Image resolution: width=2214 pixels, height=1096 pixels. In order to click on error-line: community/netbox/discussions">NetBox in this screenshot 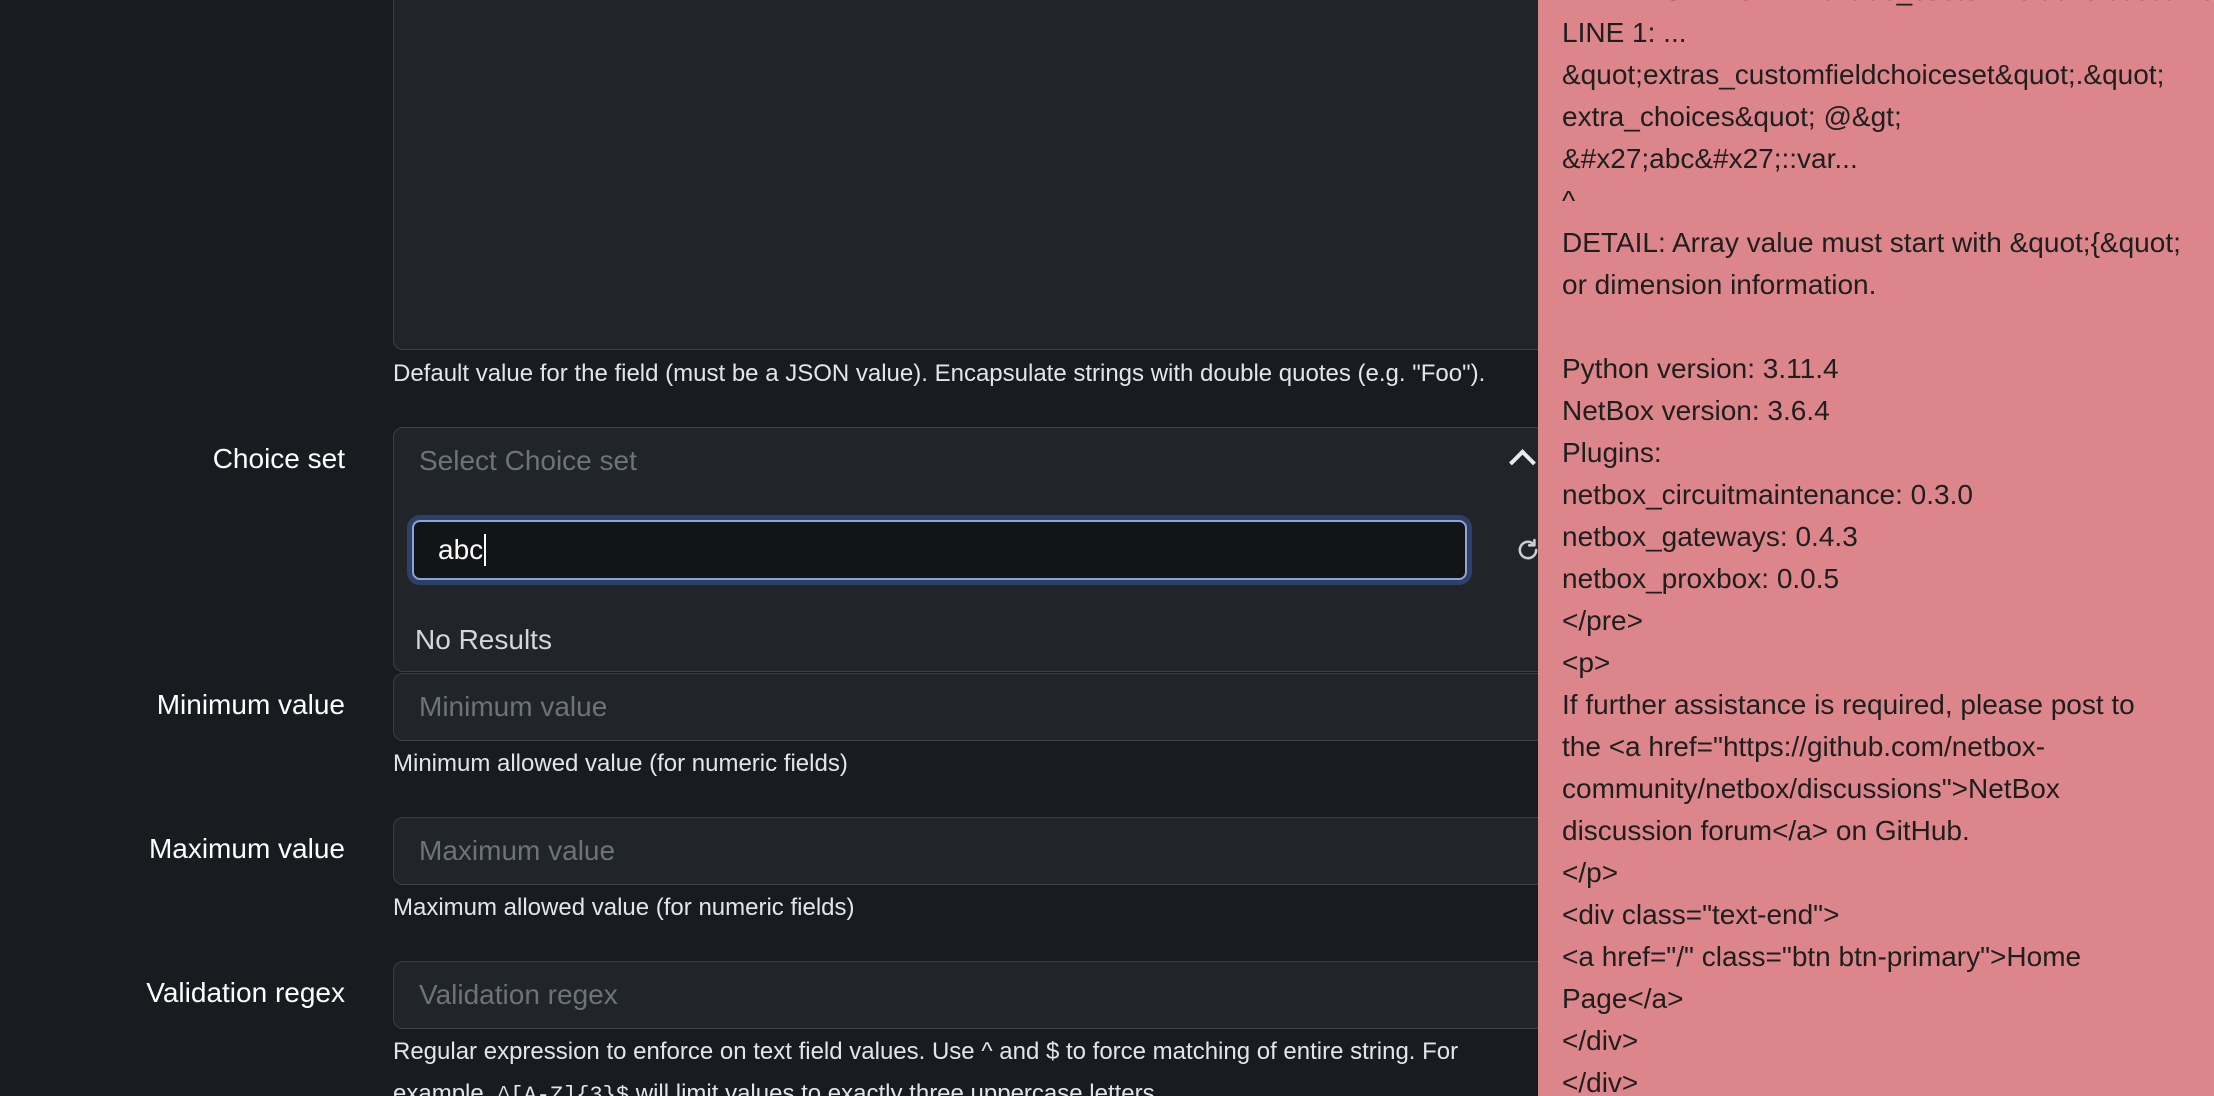, I will do `click(1811, 788)`.